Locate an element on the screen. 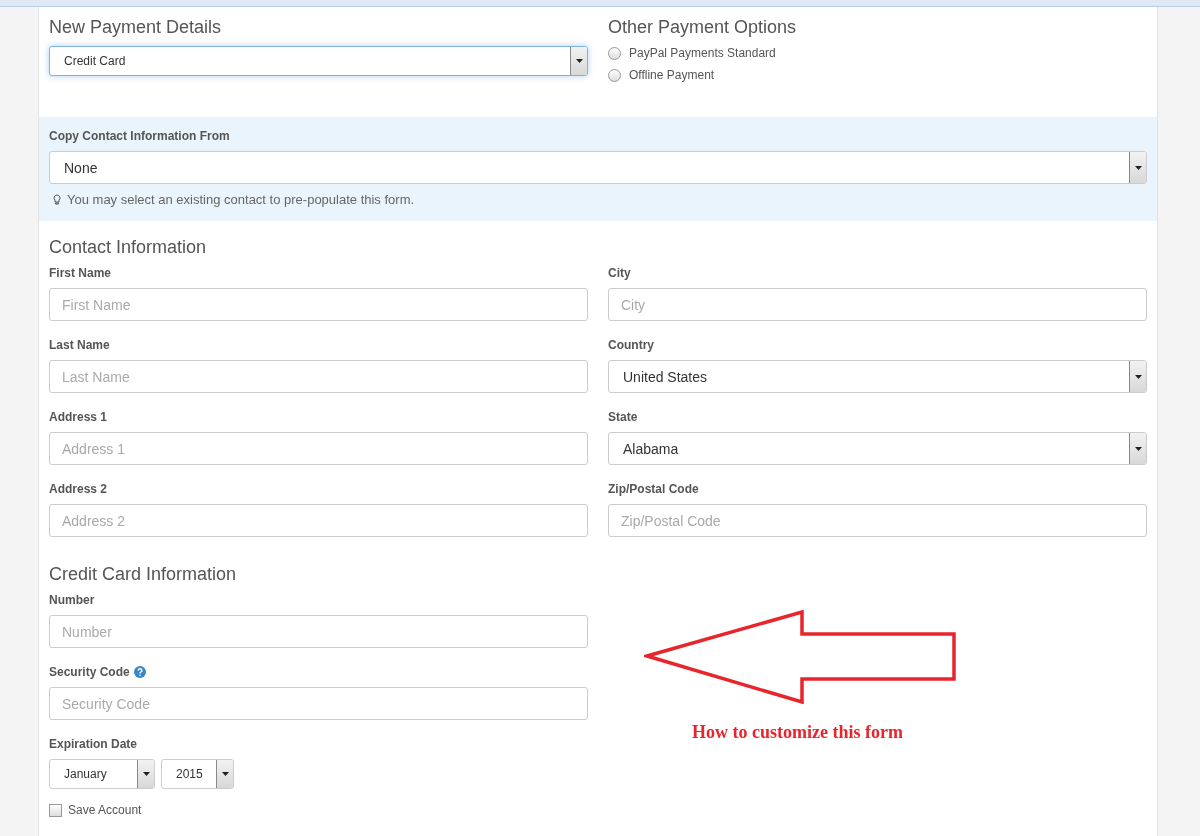 The width and height of the screenshot is (1200, 836). input-field: Zip/Postal Code is located at coordinates (877, 520).